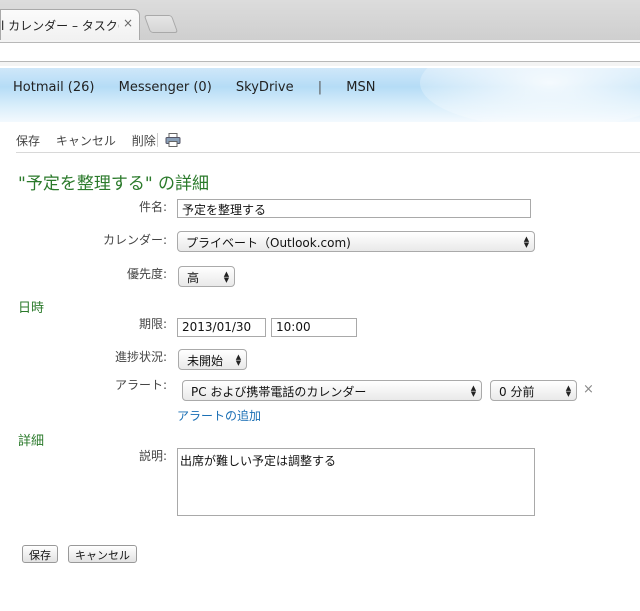  What do you see at coordinates (221, 327) in the screenshot?
I see `due-date-input: 2013/01/30` at bounding box center [221, 327].